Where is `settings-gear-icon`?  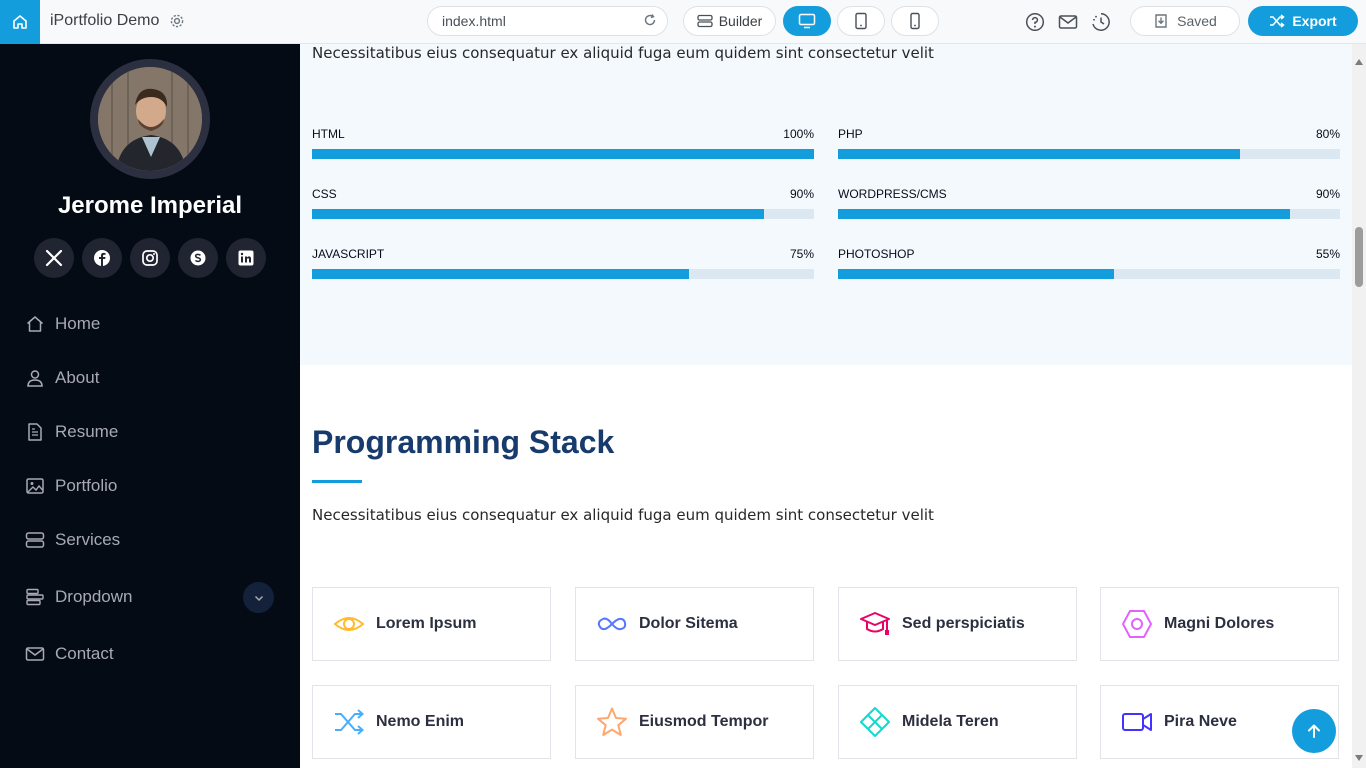 settings-gear-icon is located at coordinates (177, 23).